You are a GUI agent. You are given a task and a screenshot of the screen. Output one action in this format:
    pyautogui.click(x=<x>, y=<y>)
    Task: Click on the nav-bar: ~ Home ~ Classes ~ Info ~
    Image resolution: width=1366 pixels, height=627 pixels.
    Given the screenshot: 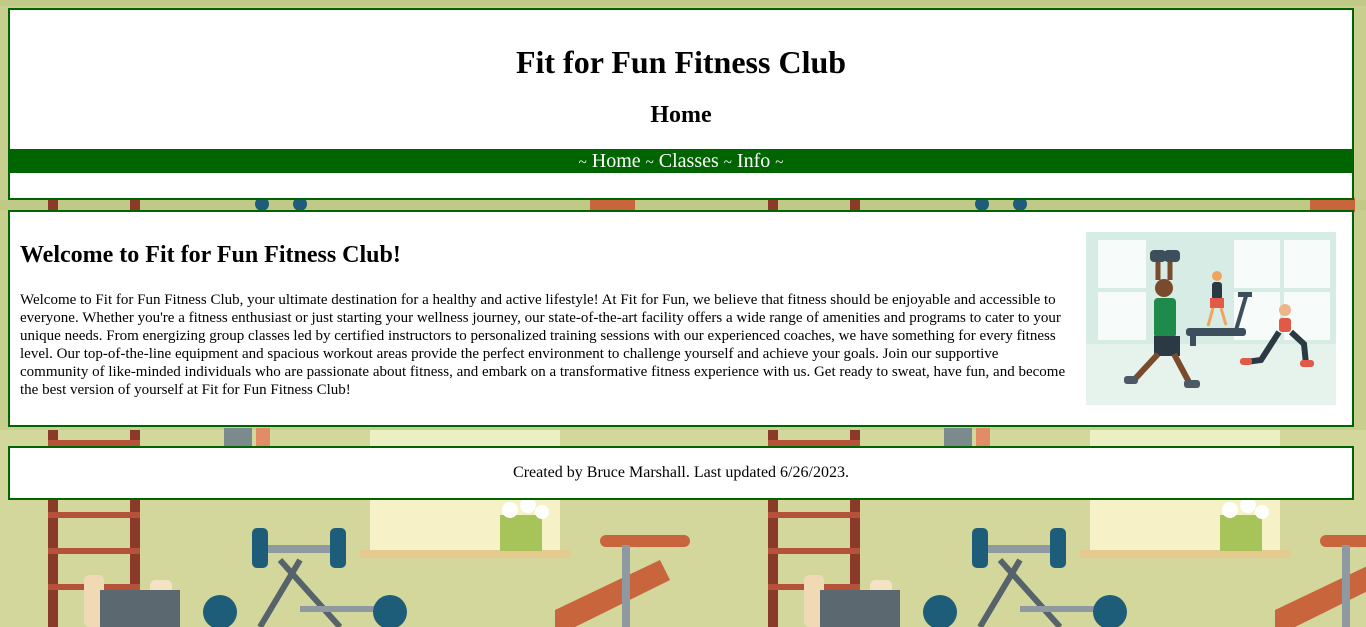 What is the action you would take?
    pyautogui.click(x=681, y=161)
    